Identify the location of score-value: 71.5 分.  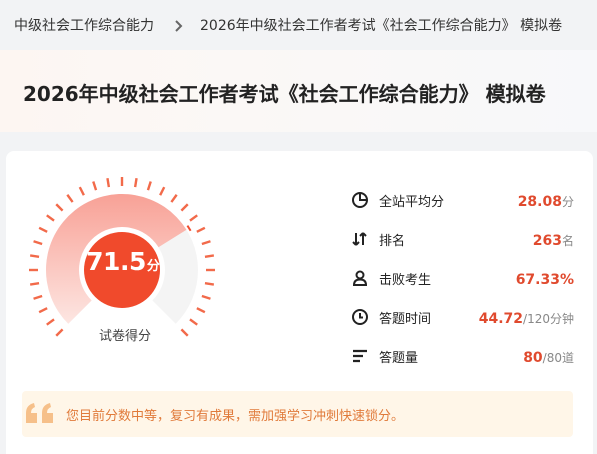
(123, 272).